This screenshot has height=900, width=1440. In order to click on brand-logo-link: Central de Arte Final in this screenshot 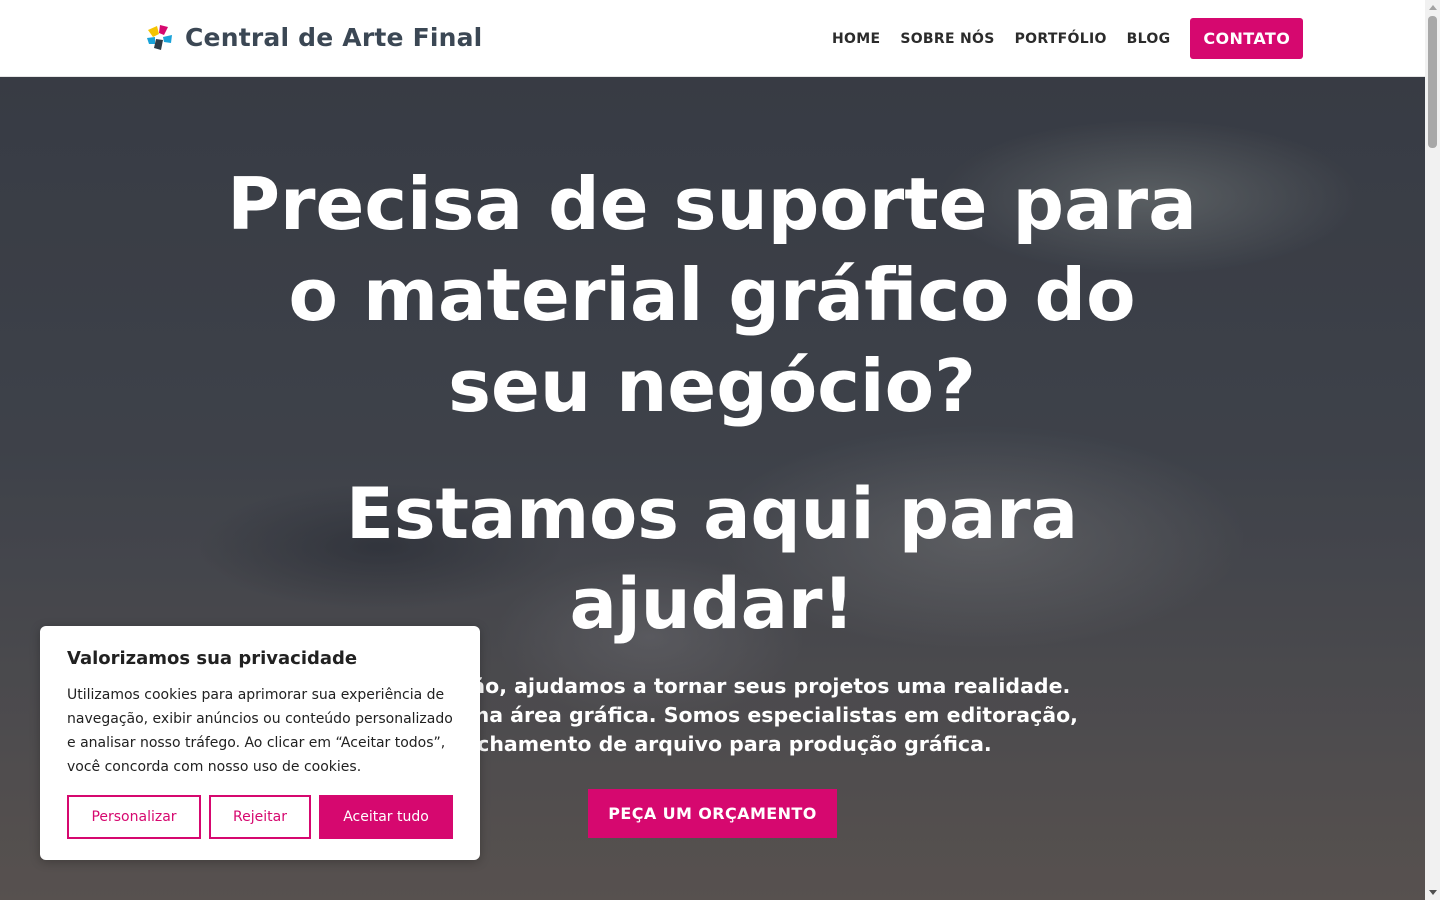, I will do `click(313, 37)`.